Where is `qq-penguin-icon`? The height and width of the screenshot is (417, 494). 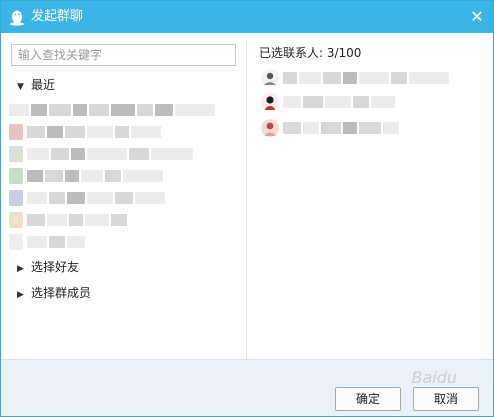 qq-penguin-icon is located at coordinates (17, 18).